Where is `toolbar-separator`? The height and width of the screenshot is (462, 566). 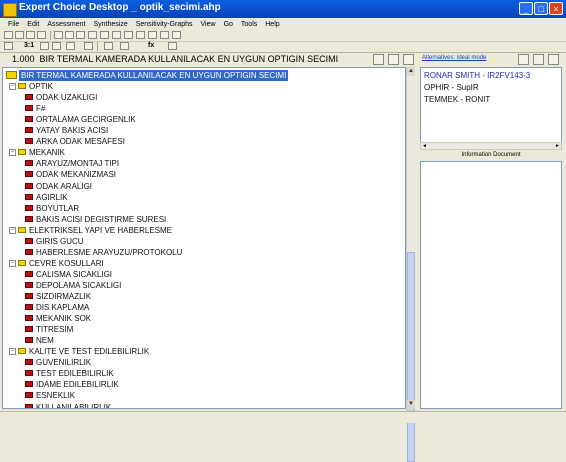
toolbar-separator is located at coordinates (50, 35).